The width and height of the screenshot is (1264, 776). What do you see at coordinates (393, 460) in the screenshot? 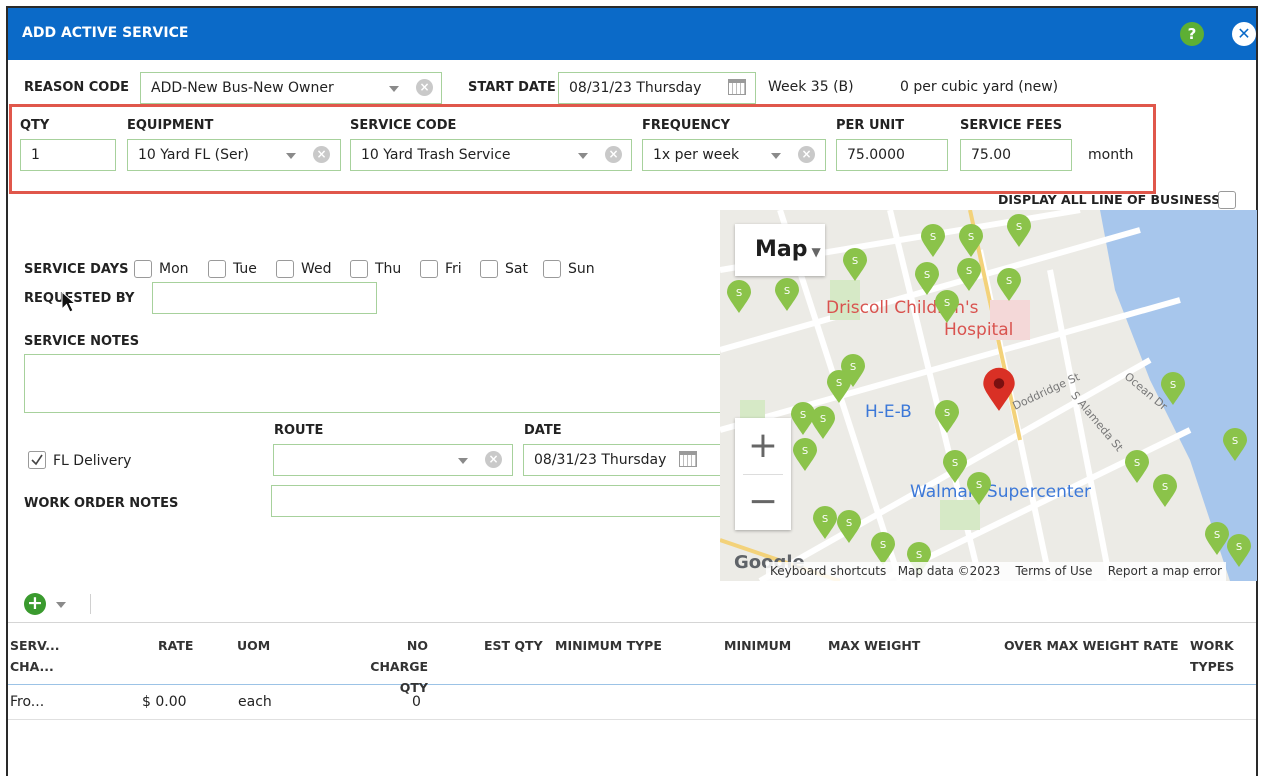
I see `route-select` at bounding box center [393, 460].